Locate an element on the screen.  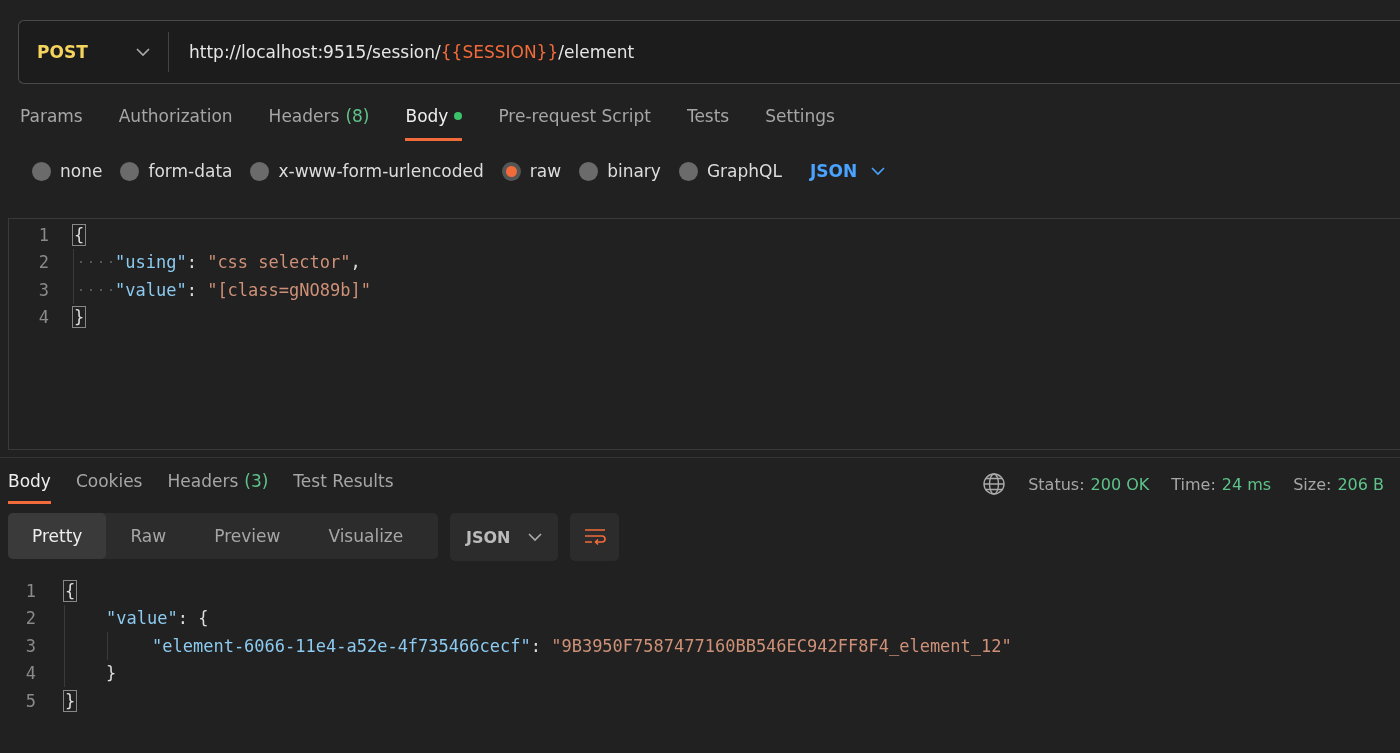
url-field: http://localhost:9515/session/{{SESSION}}/element is located at coordinates (402, 52).